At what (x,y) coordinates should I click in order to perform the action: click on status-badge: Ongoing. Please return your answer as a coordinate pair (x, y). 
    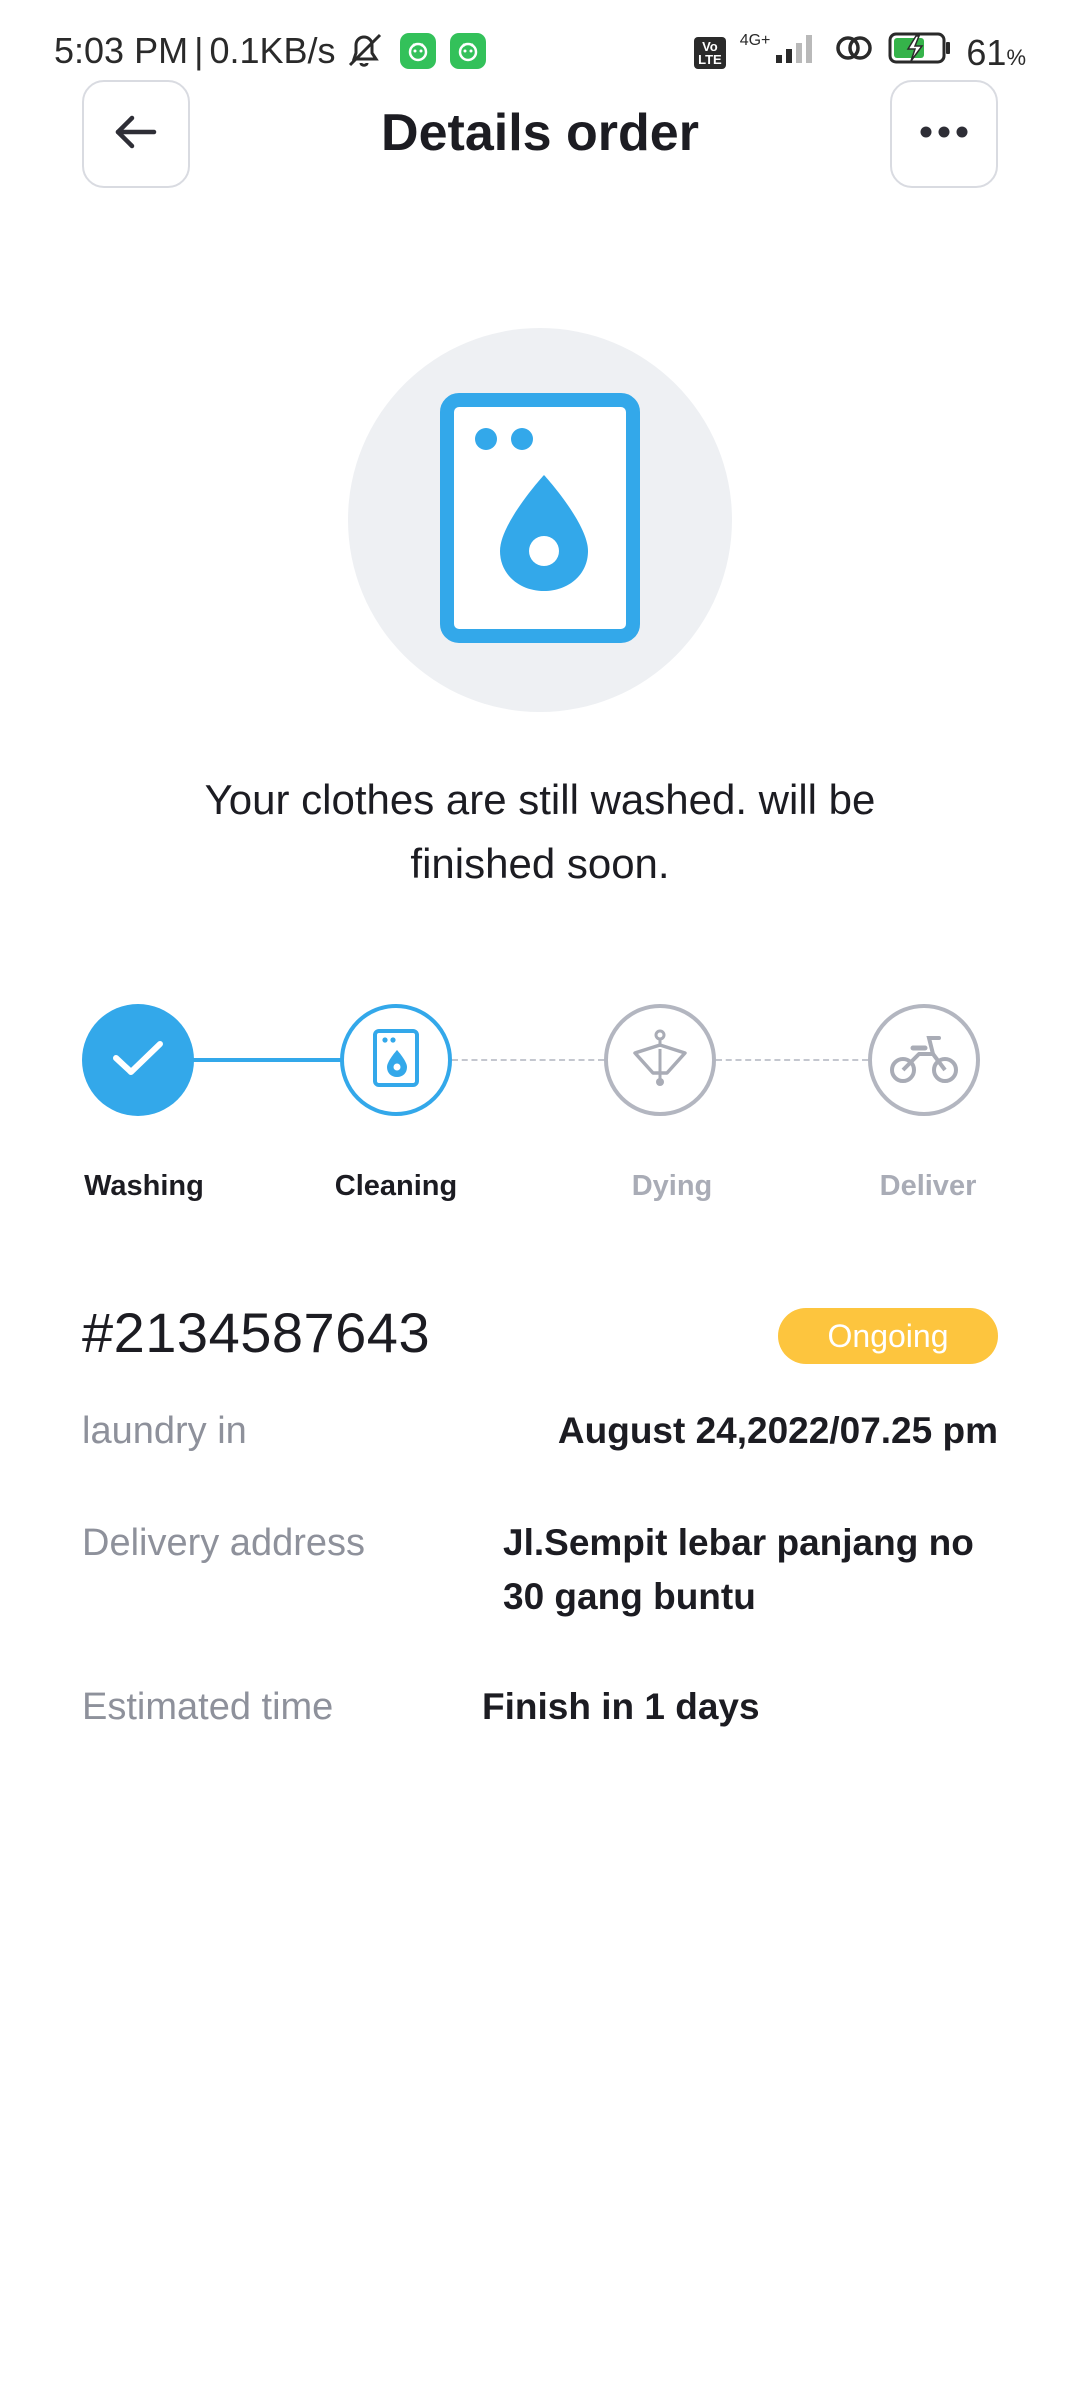
    Looking at the image, I should click on (888, 1336).